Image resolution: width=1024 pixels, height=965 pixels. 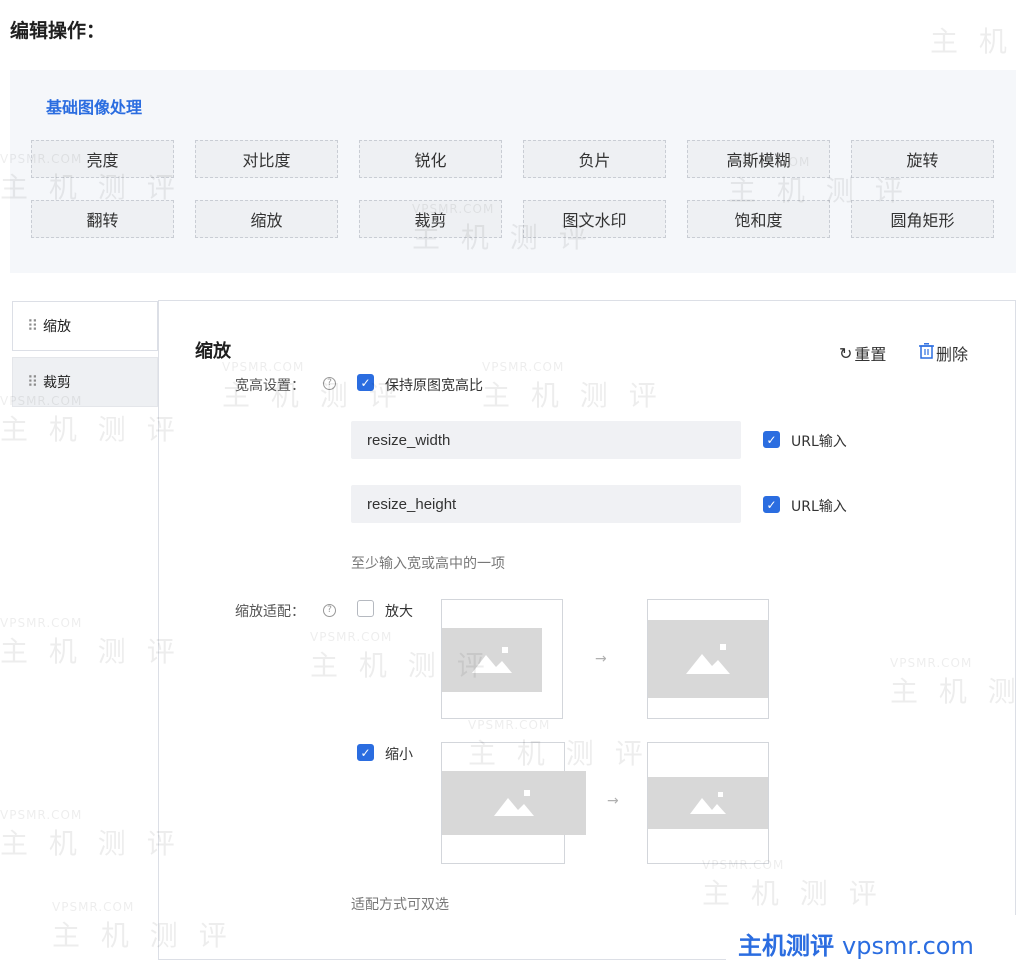 I want to click on width-url-checkbox: ✓, so click(x=771, y=439).